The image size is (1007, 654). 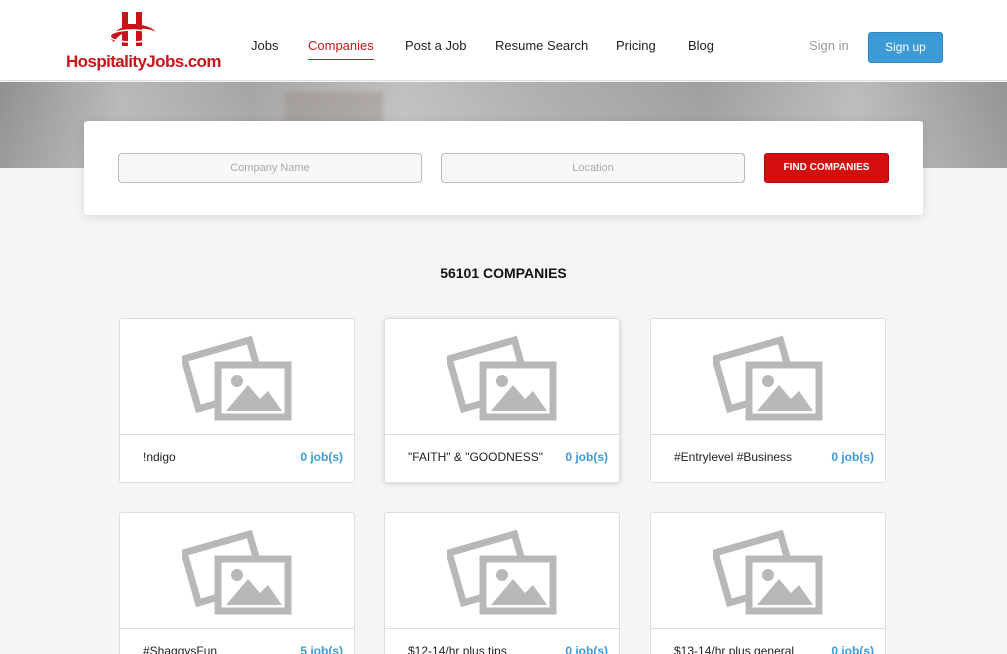 What do you see at coordinates (321, 649) in the screenshot?
I see `company-jobs-count: 5 job(s)` at bounding box center [321, 649].